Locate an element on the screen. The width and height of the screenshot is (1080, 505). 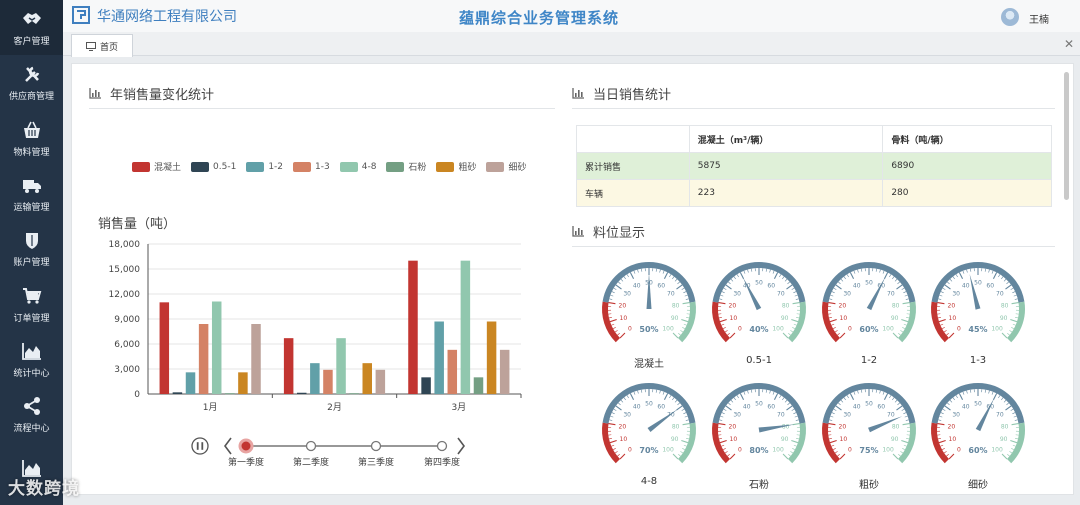
legend-item: 石粉 is located at coordinates (406, 166).